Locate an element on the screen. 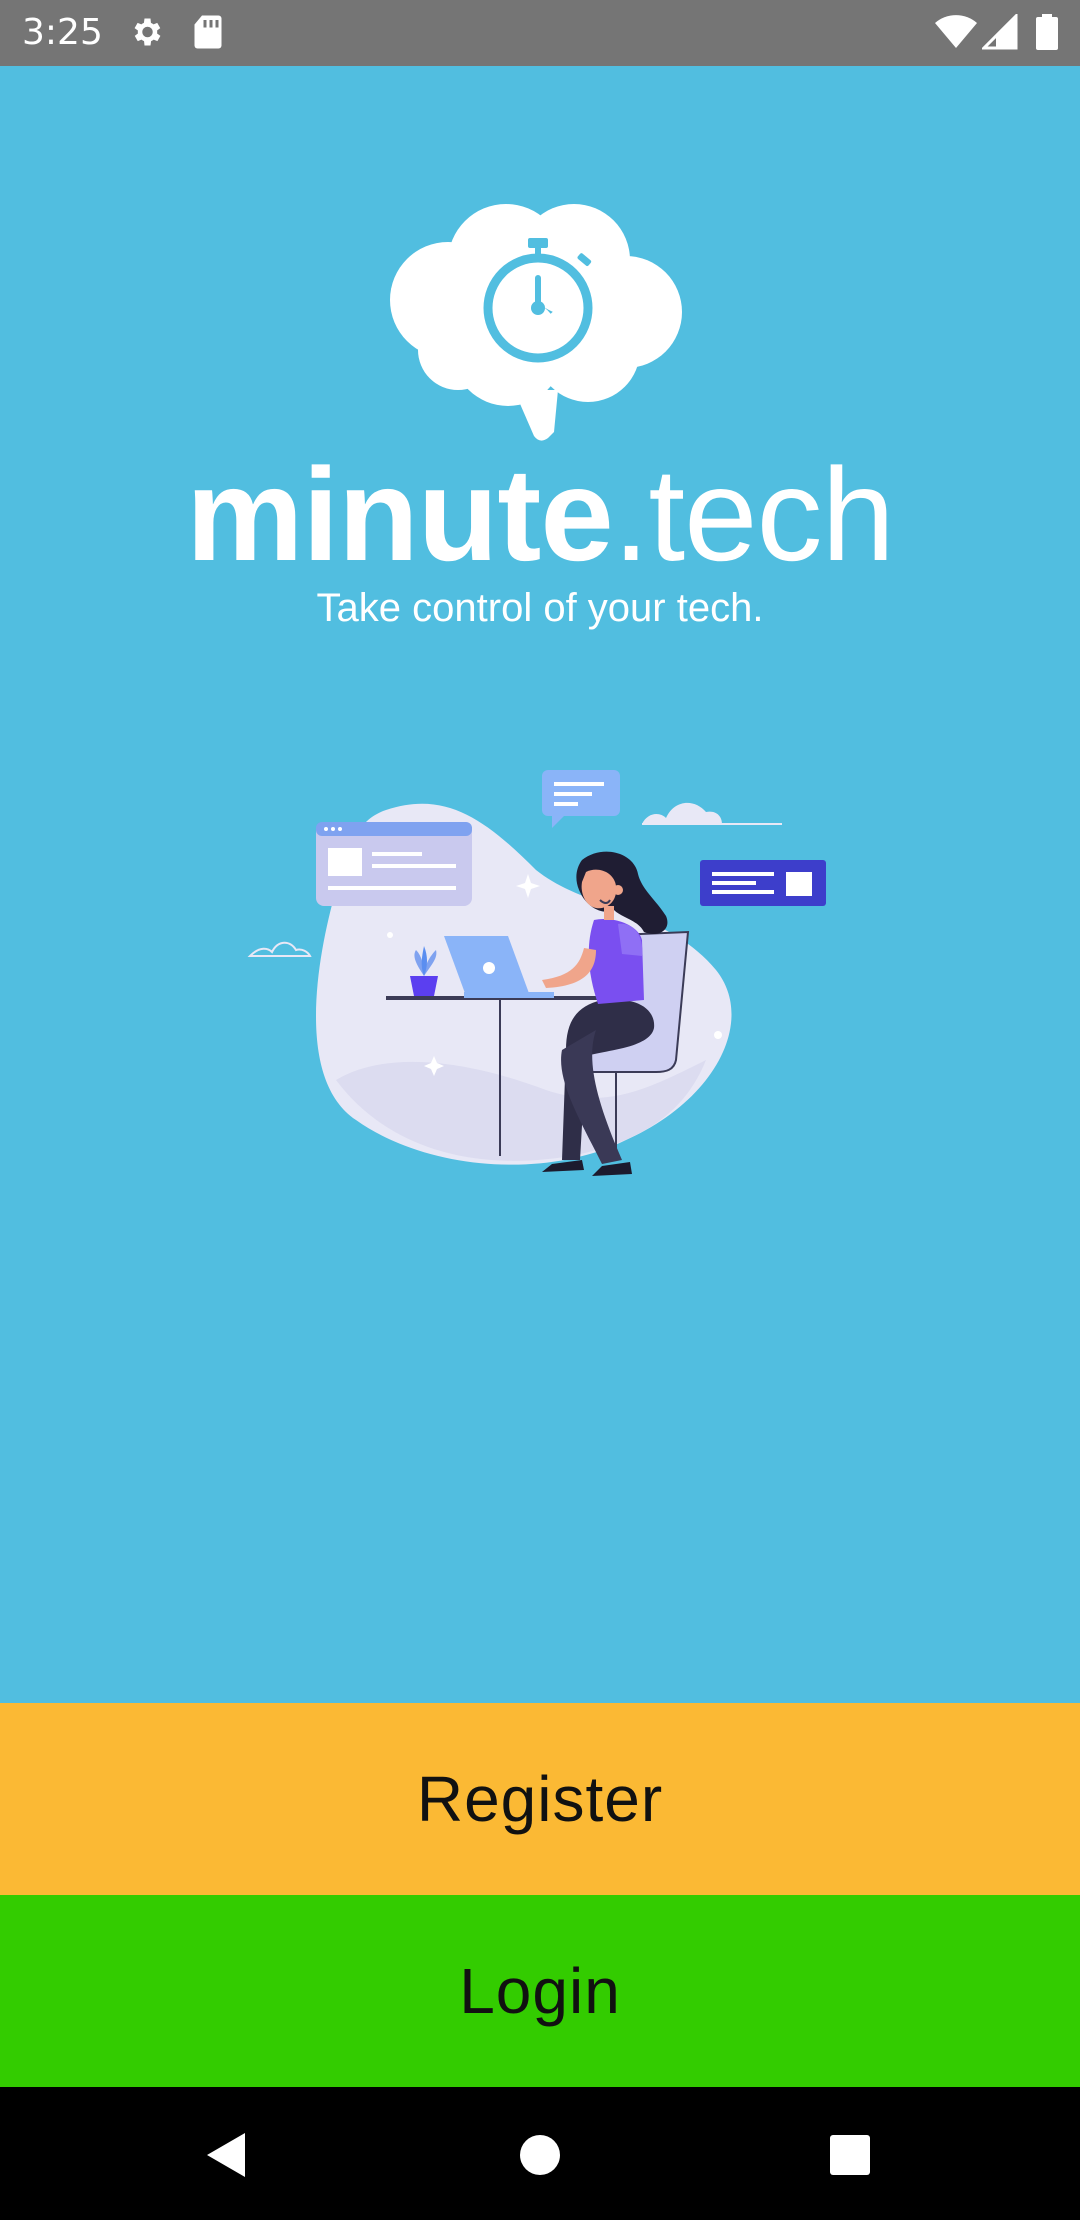  system-nav-bar is located at coordinates (540, 2153).